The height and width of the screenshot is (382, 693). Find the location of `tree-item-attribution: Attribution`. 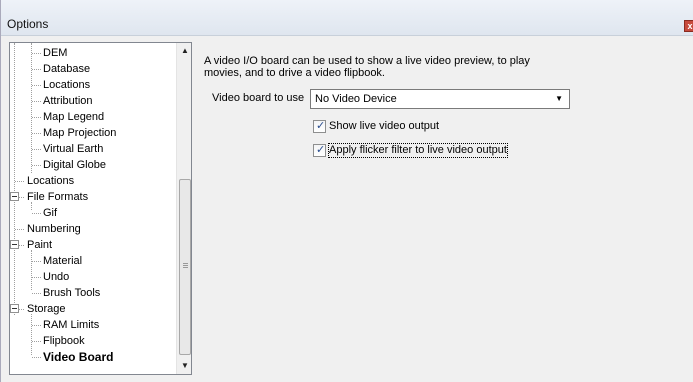

tree-item-attribution: Attribution is located at coordinates (68, 101).